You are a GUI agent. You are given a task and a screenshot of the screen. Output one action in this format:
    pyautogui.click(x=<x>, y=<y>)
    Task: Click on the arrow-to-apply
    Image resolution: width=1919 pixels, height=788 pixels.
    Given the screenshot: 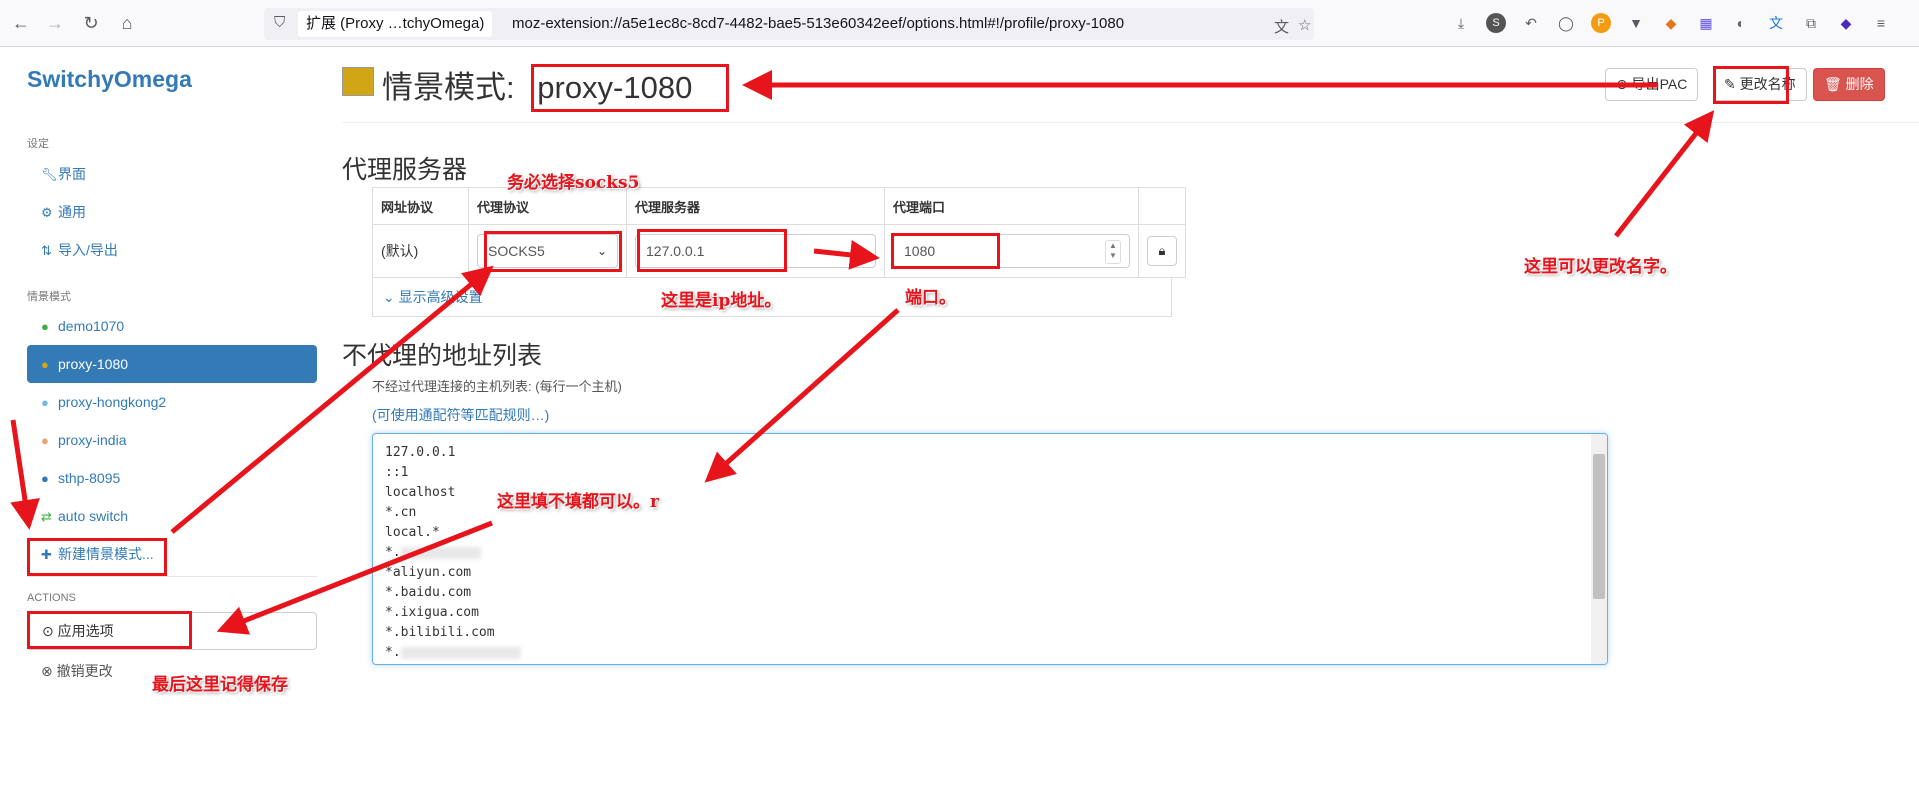 What is the action you would take?
    pyautogui.click(x=354, y=577)
    